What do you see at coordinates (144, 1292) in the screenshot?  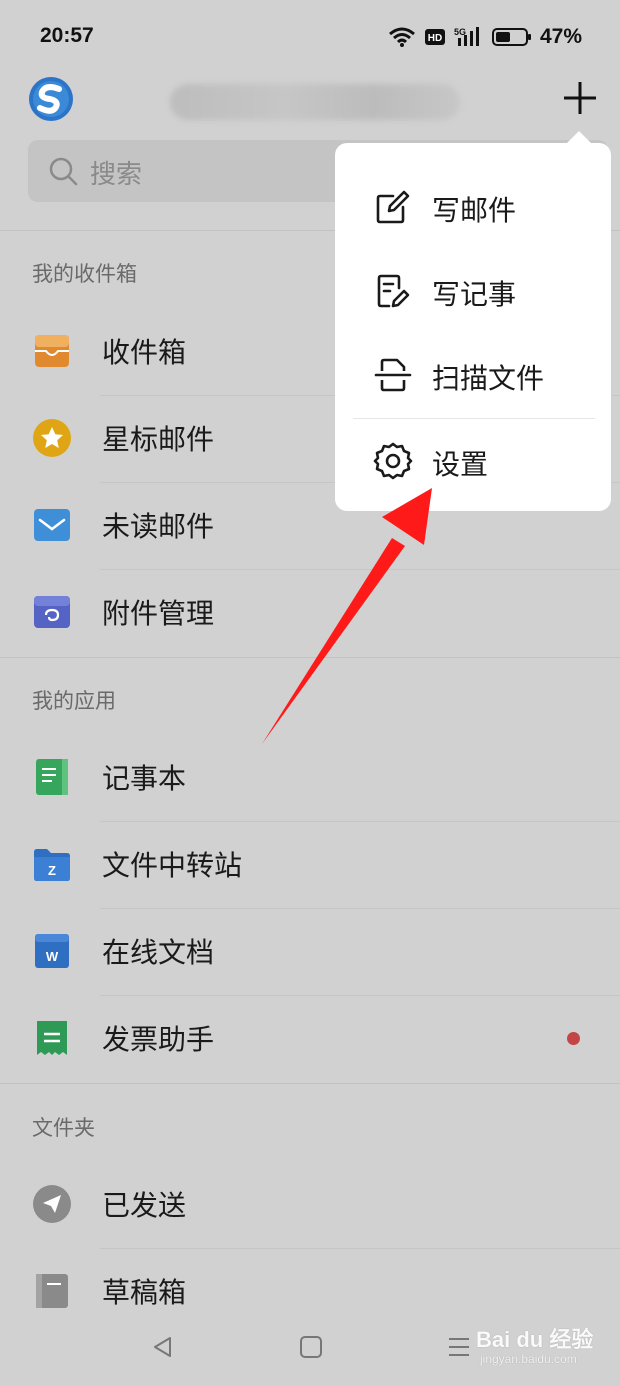 I see `list-item-label: 草稿箱` at bounding box center [144, 1292].